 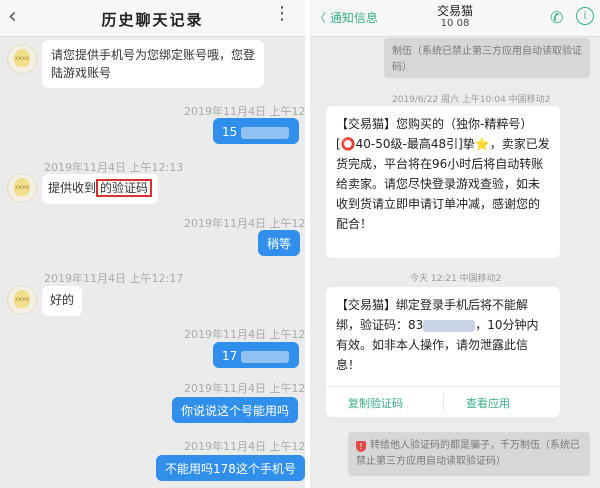 I want to click on warning-text: 转给他人验证码的都是骗子，千万制伍（系统已禁止第三方应用自动读取验证码）, so click(x=468, y=453).